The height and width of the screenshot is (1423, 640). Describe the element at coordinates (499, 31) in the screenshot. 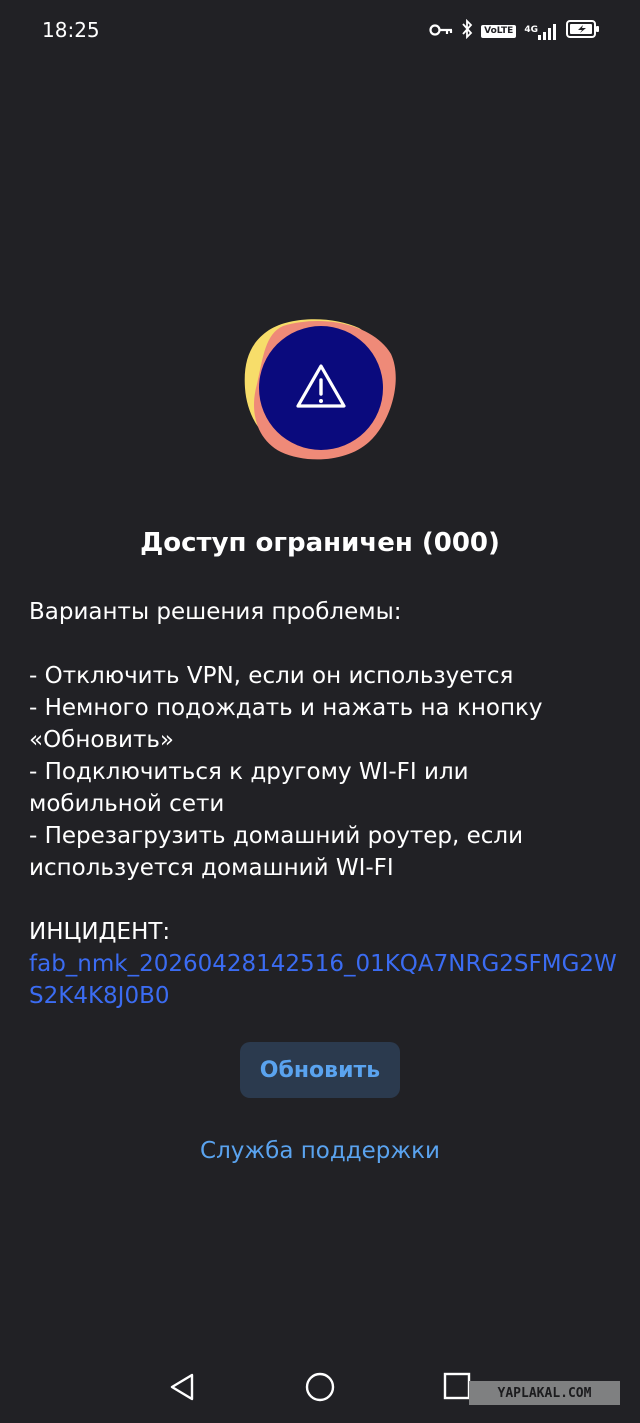

I see `volte-icon: VoLTE` at that location.